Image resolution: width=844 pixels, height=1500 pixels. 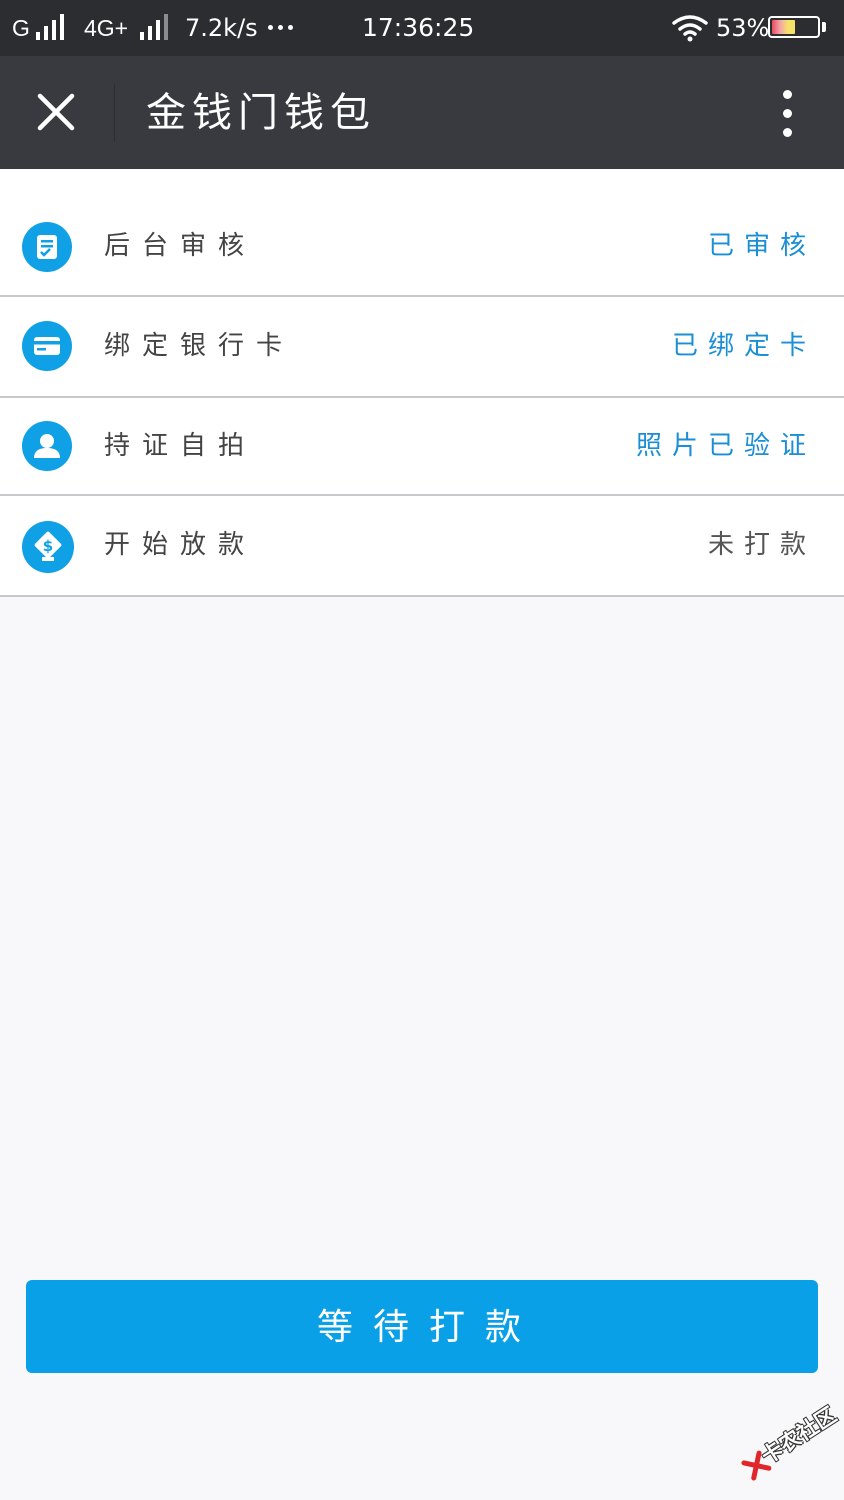 I want to click on step-label: 绑定银行卡, so click(x=199, y=346).